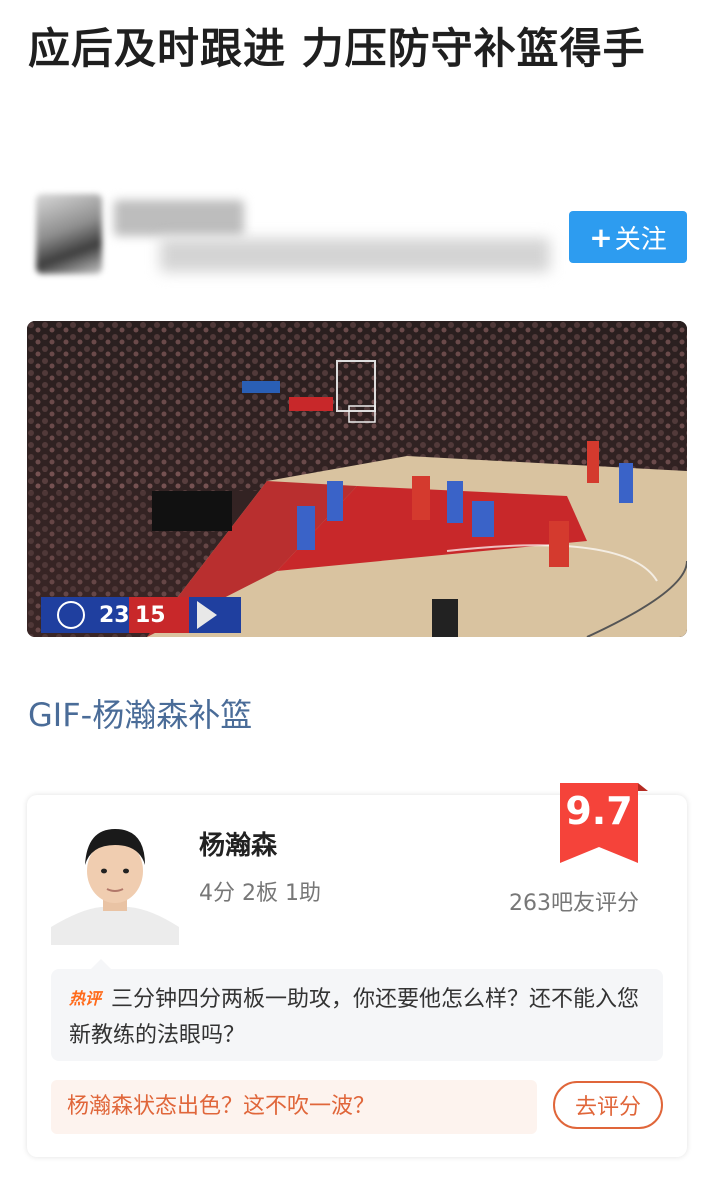 The height and width of the screenshot is (1188, 717). Describe the element at coordinates (294, 1107) in the screenshot. I see `review-prompt: 杨瀚森状态出色？这不吹一波？` at that location.